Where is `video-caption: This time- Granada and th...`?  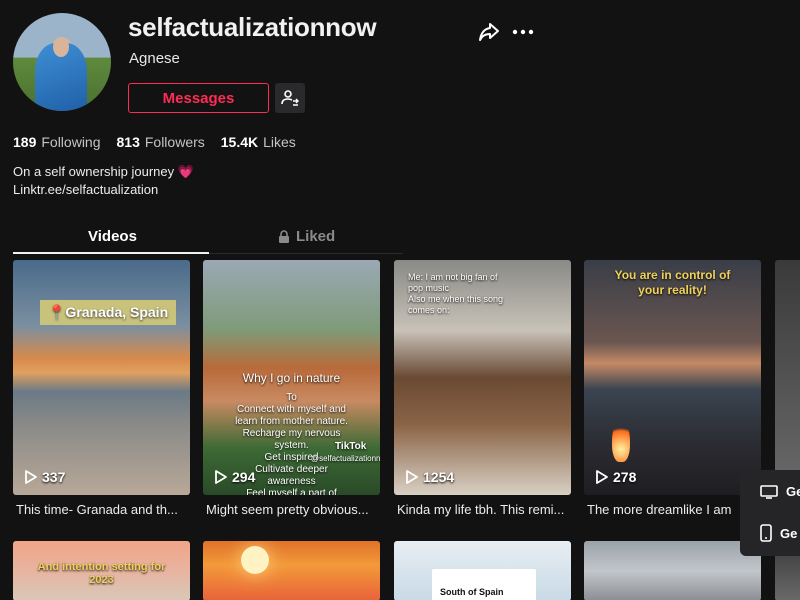
video-caption: This time- Granada and th... is located at coordinates (104, 509).